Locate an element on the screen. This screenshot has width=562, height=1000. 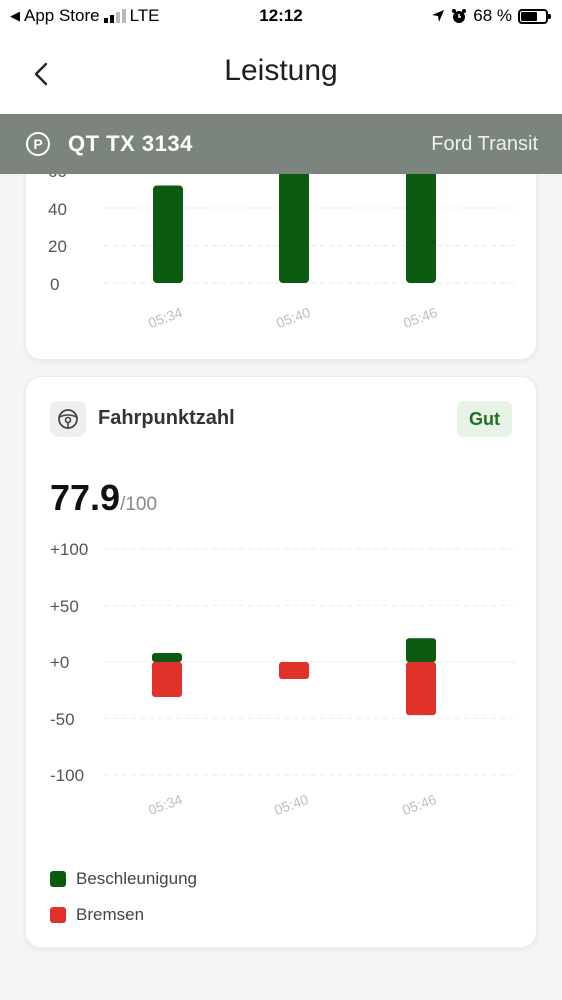
page-title: Leistung is located at coordinates (281, 70).